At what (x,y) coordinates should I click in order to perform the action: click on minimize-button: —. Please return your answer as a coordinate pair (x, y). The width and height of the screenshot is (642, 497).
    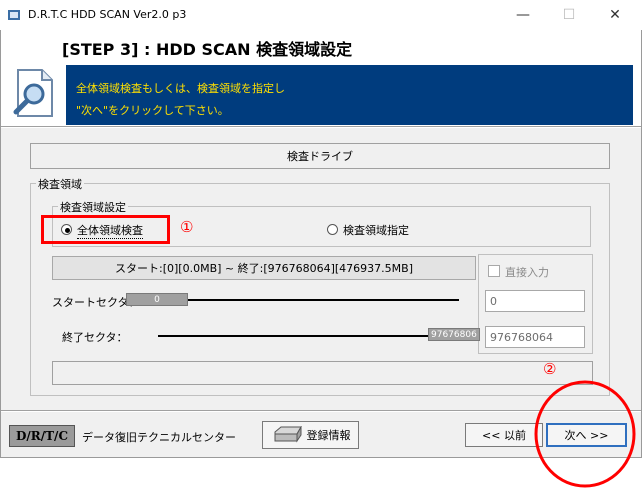
    Looking at the image, I should click on (523, 15).